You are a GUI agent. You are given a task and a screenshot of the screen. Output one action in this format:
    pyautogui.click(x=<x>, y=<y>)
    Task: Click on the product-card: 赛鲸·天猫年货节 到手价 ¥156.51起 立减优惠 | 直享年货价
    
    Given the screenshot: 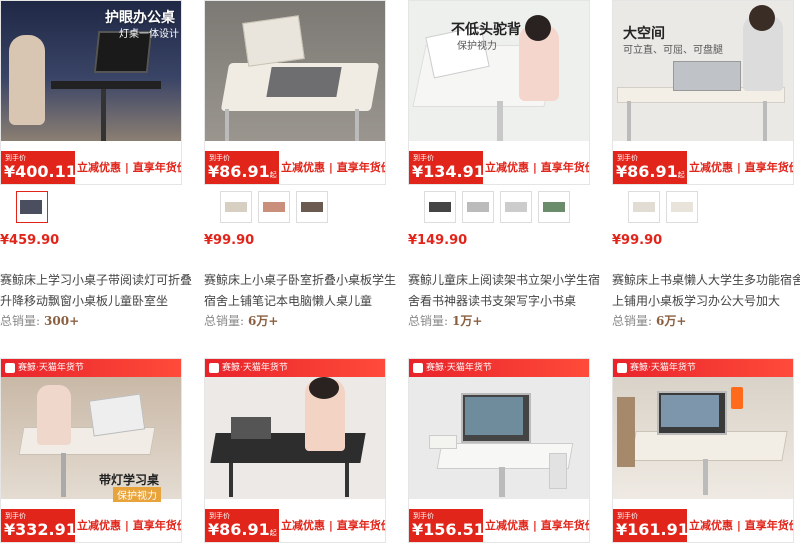 What is the action you would take?
    pyautogui.click(x=508, y=450)
    